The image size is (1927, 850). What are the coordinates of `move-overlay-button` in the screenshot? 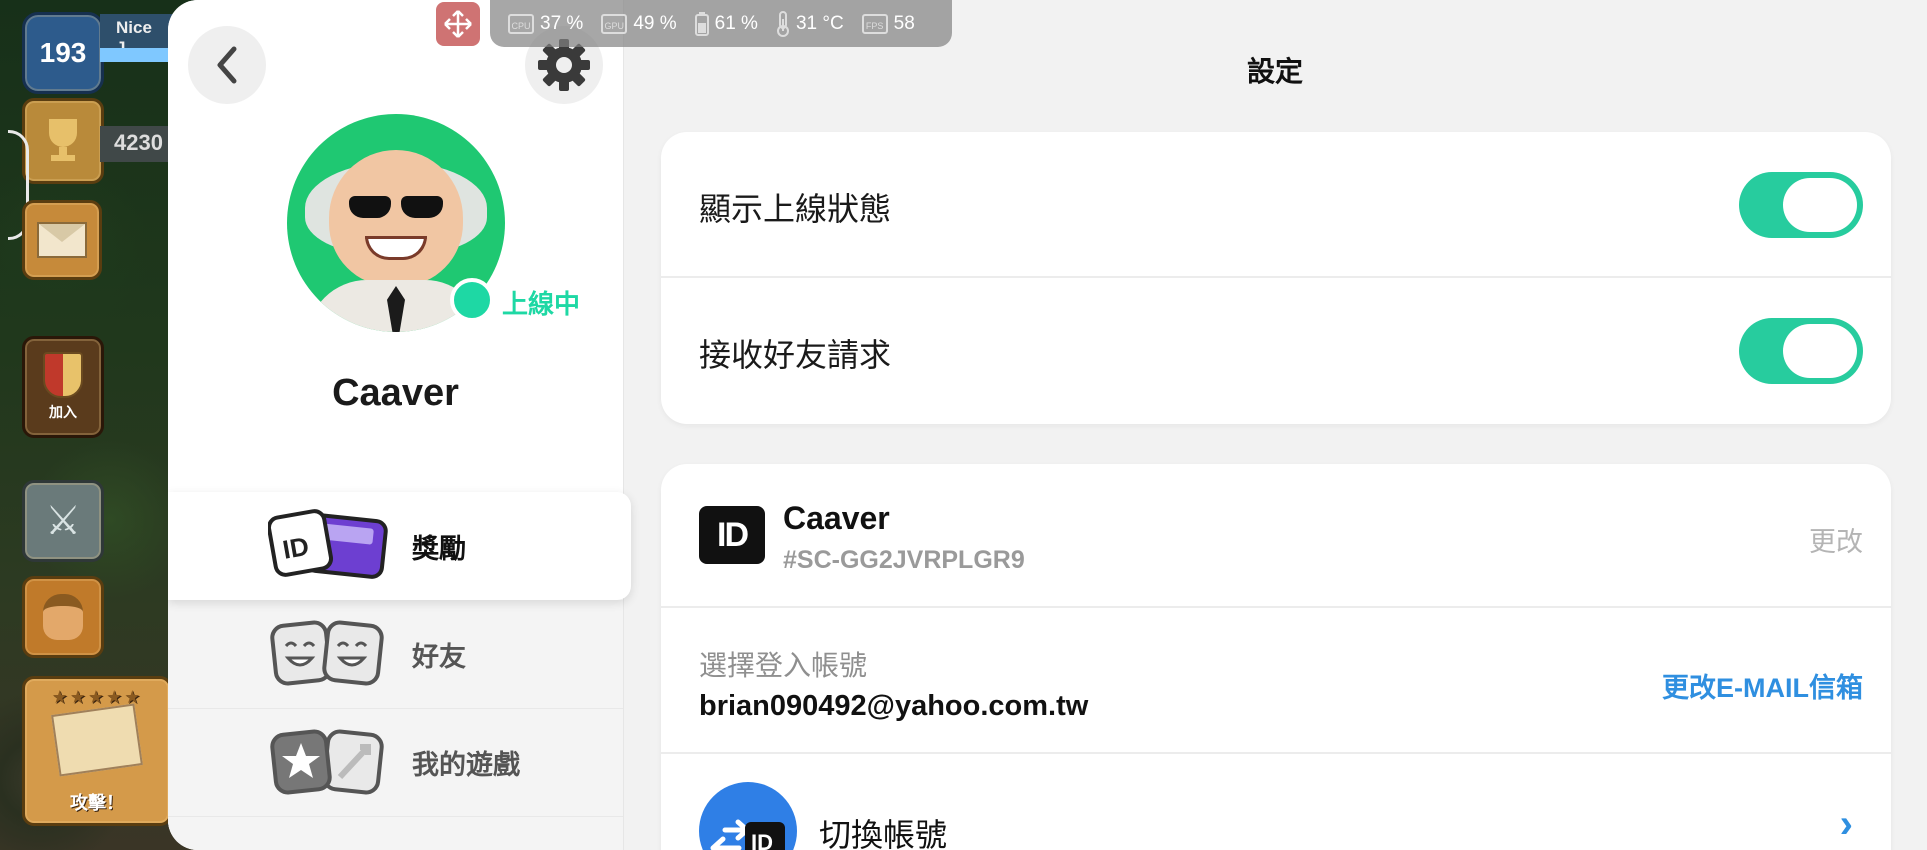 It's located at (458, 24).